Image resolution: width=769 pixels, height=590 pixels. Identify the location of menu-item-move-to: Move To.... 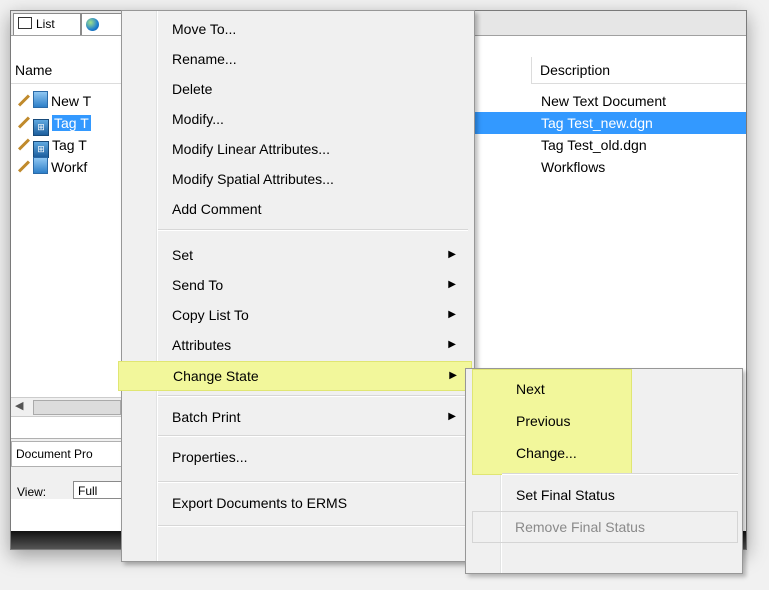
(297, 29).